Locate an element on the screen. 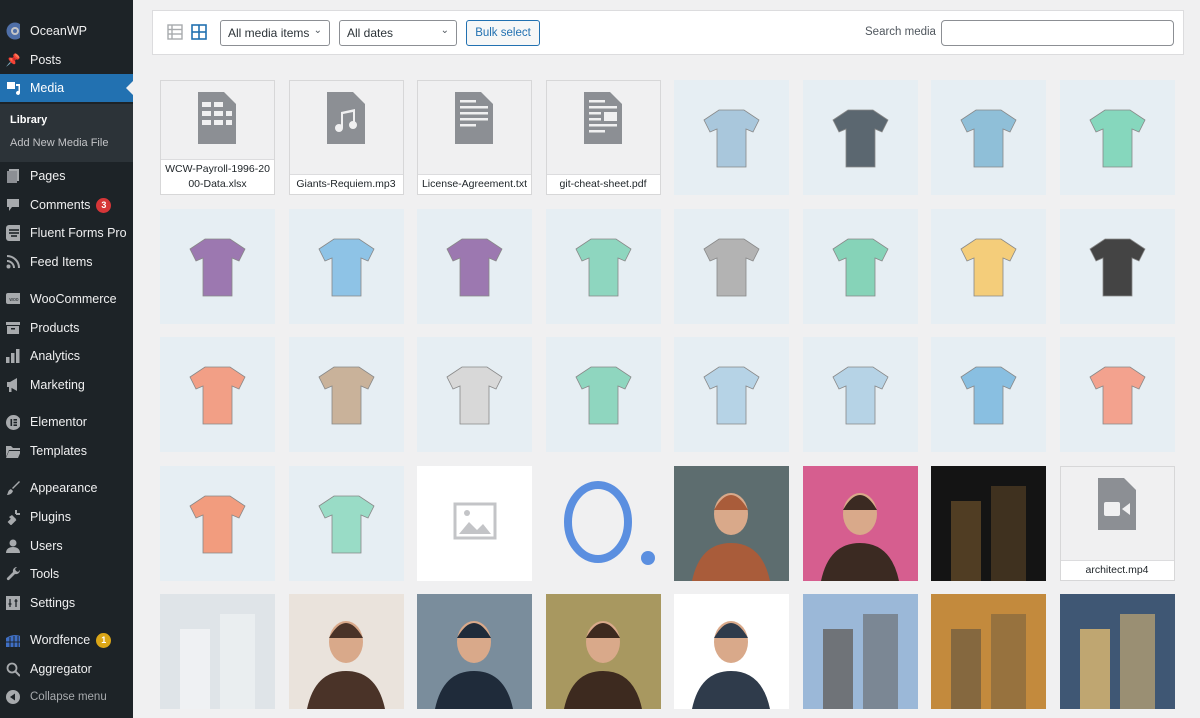 The width and height of the screenshot is (1200, 718). submenu-library: Library is located at coordinates (28, 120).